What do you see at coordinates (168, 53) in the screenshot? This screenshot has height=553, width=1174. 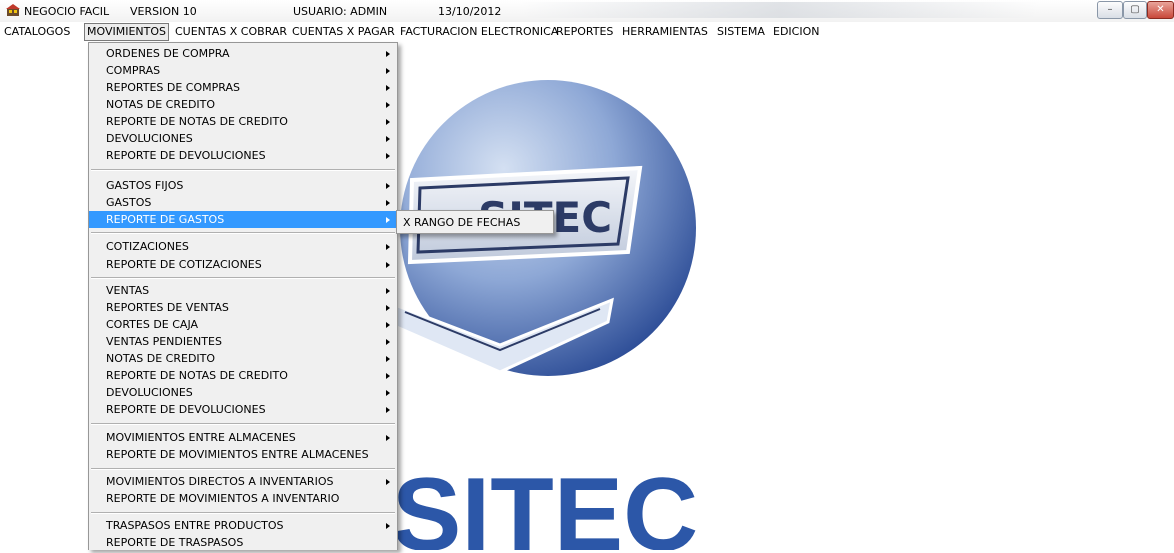 I see `menu-item-label: ORDENES DE COMPRA` at bounding box center [168, 53].